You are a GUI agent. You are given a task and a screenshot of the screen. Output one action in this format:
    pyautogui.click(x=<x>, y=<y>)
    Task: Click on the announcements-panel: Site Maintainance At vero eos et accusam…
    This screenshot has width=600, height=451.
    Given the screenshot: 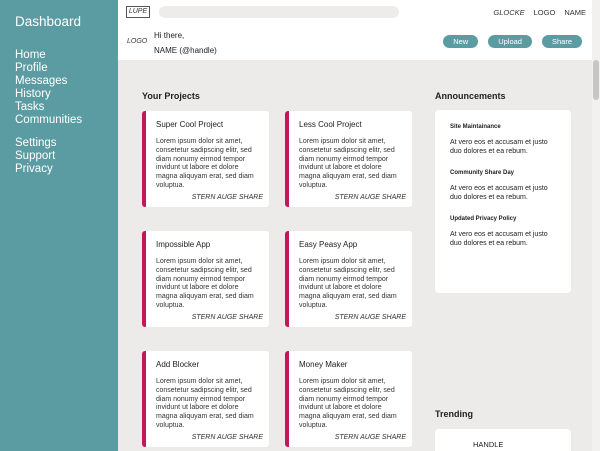 What is the action you would take?
    pyautogui.click(x=503, y=201)
    